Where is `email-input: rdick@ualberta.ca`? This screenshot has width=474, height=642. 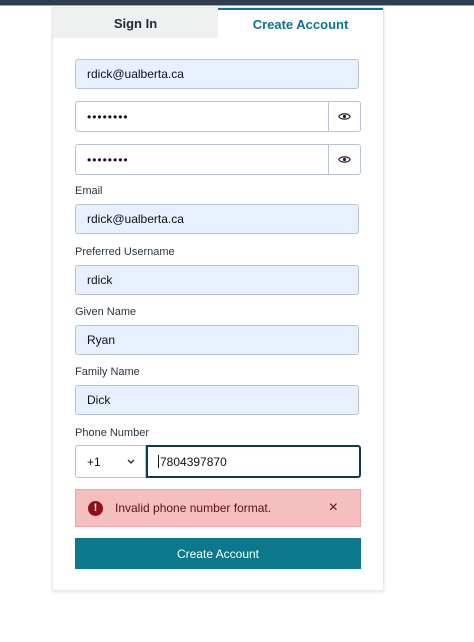
email-input: rdick@ualberta.ca is located at coordinates (217, 219).